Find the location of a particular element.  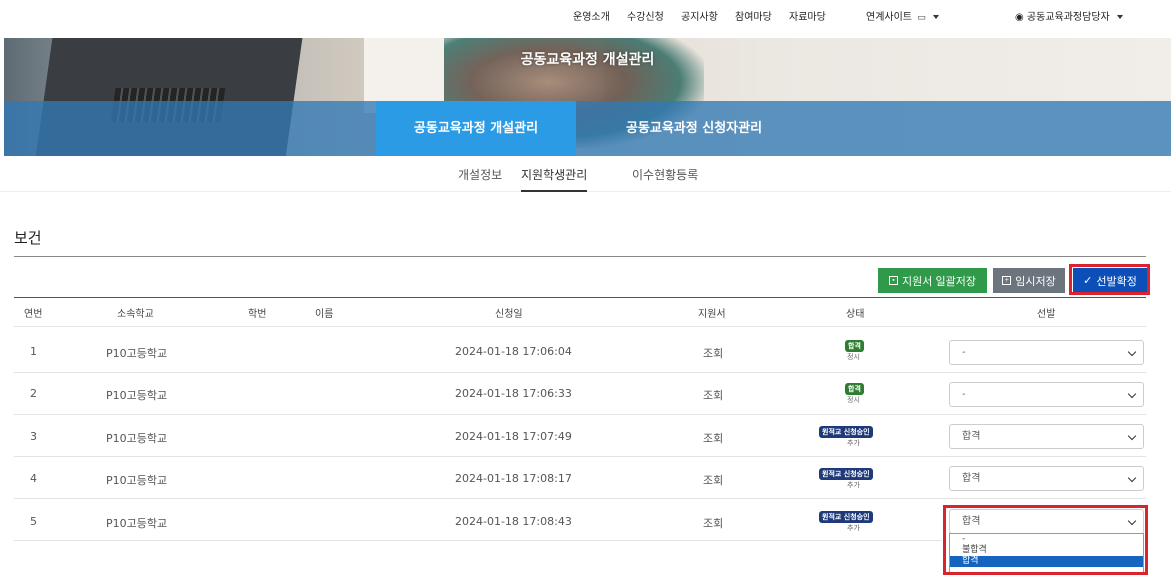

nav-item-related-sites: 연계사이트 ▭ is located at coordinates (902, 15).